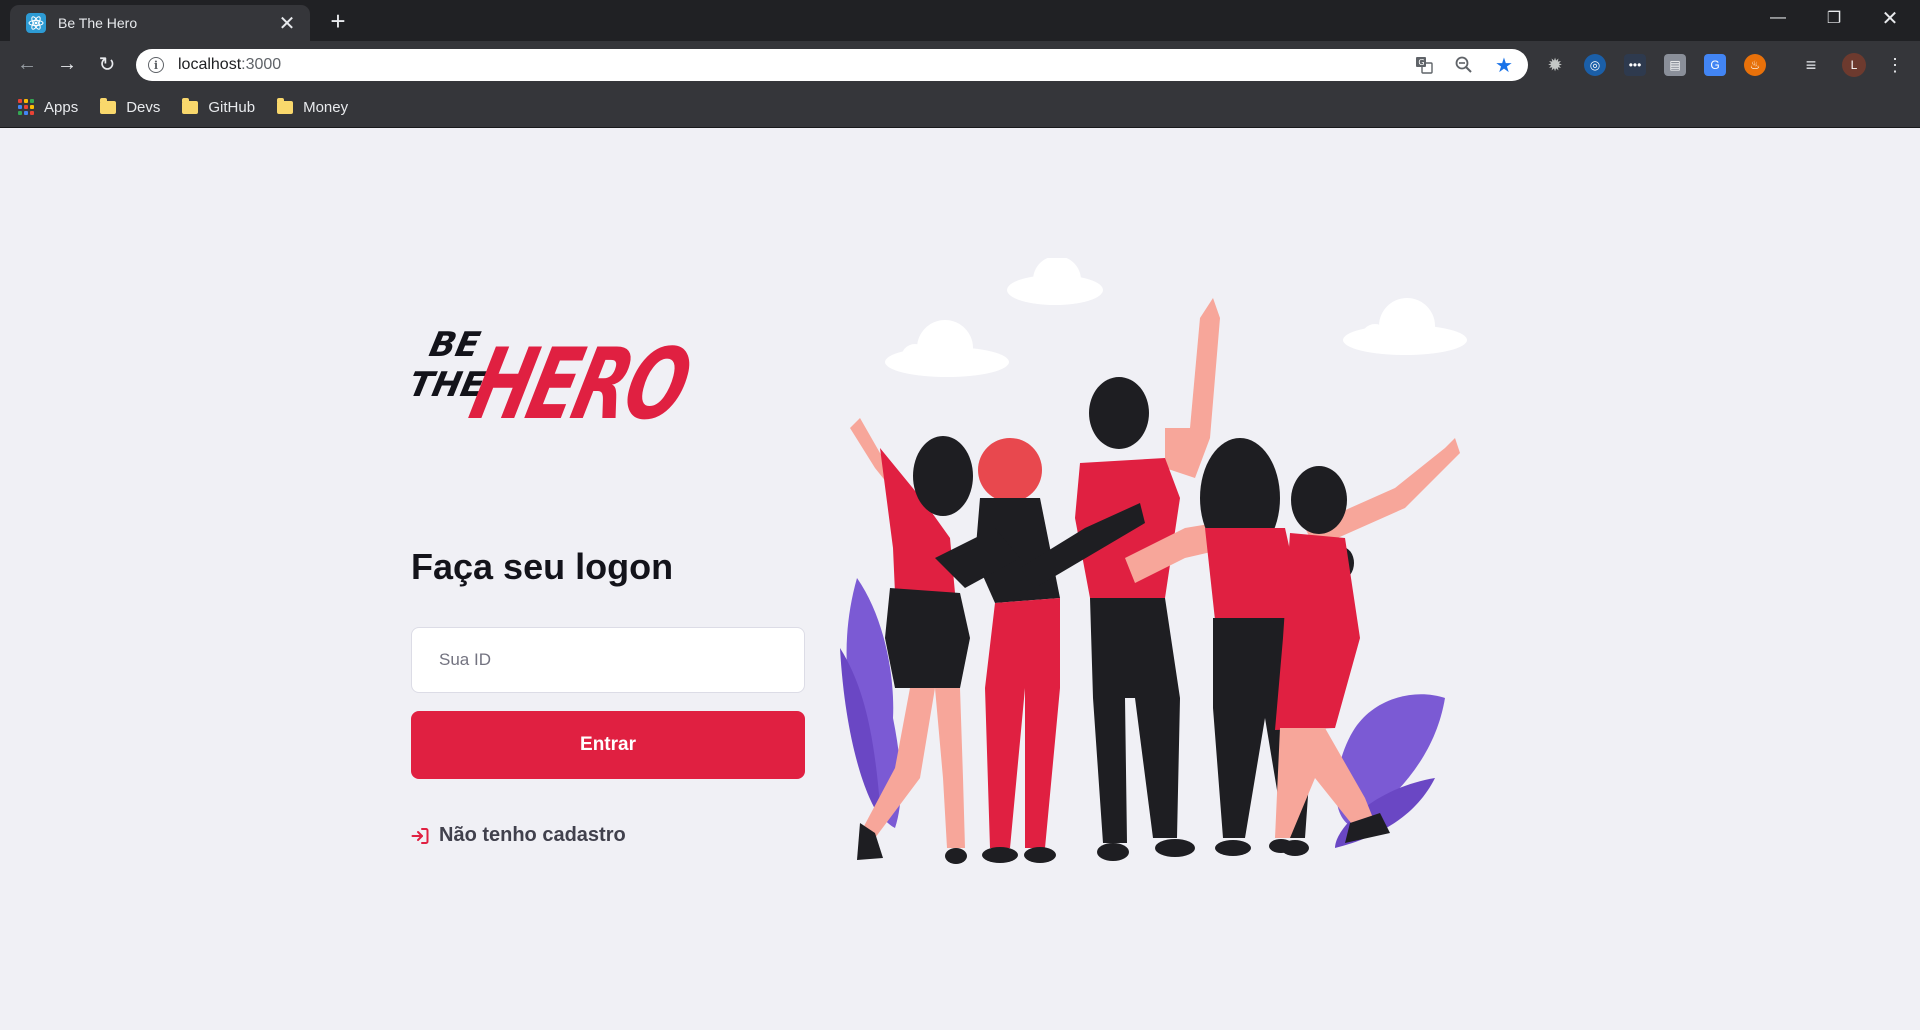  Describe the element at coordinates (608, 745) in the screenshot. I see `login-button: Entrar` at that location.